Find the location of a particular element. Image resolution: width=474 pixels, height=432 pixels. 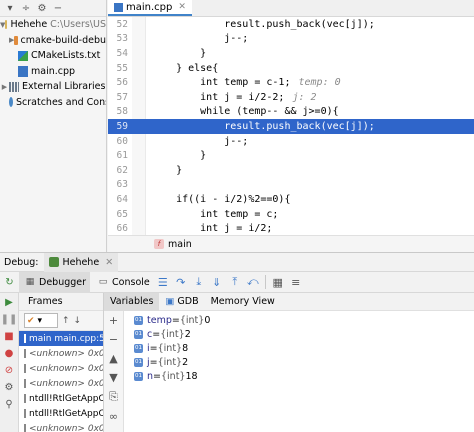

line-number: 59 is located at coordinates (120, 126).